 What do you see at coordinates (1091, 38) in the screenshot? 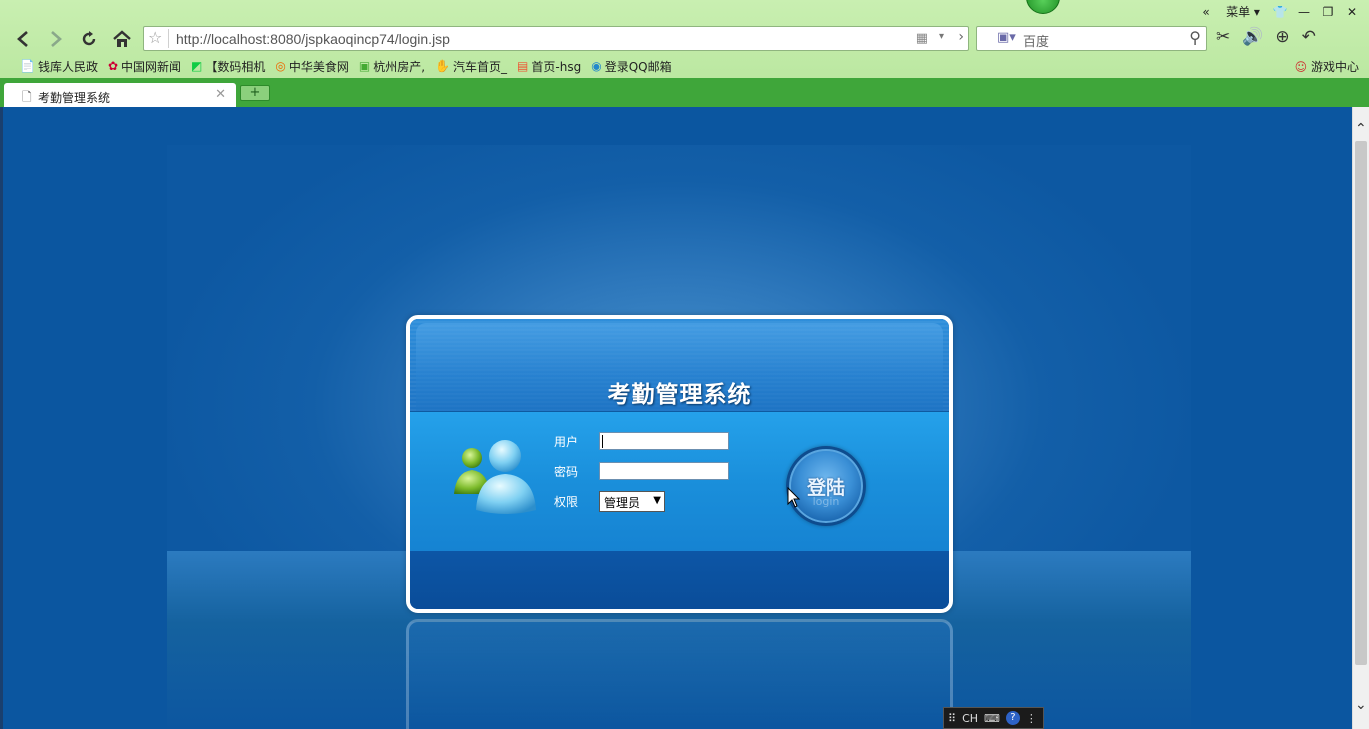
I see `search-box: ▣▾ 百度 ⚲` at bounding box center [1091, 38].